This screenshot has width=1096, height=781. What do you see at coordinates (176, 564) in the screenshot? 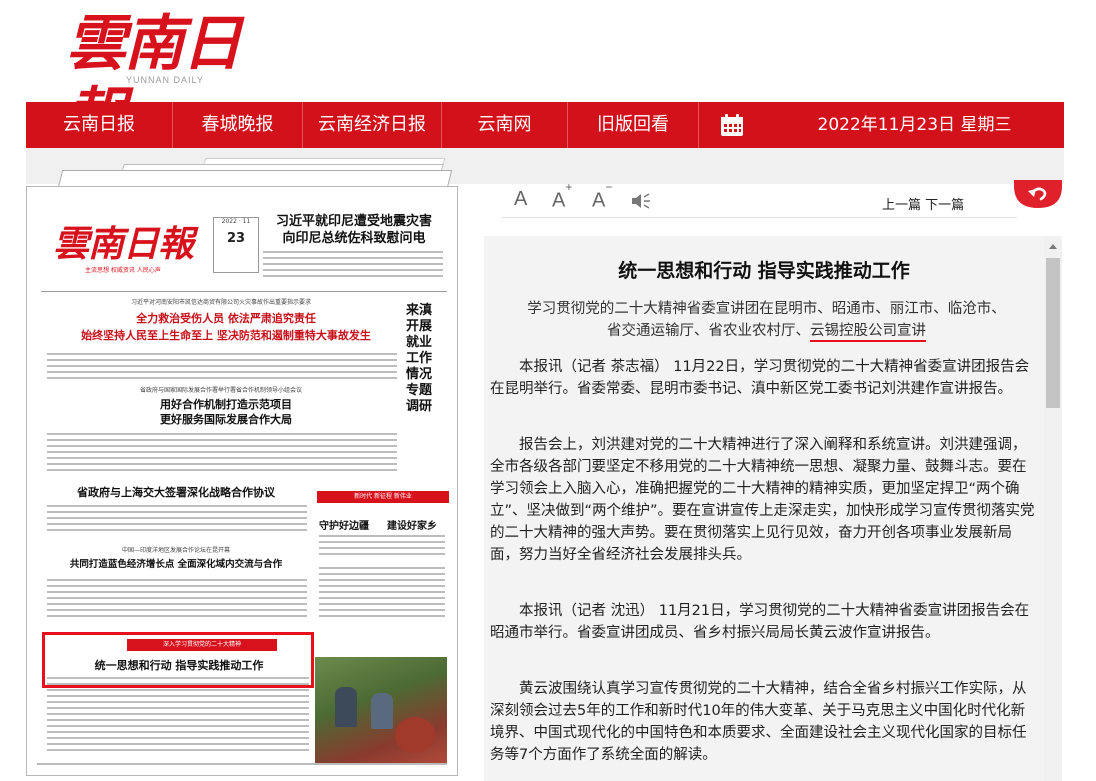
I see `thumb-headline-4: 共同打造蓝色经济增长点 全面深化域内交流与合作` at bounding box center [176, 564].